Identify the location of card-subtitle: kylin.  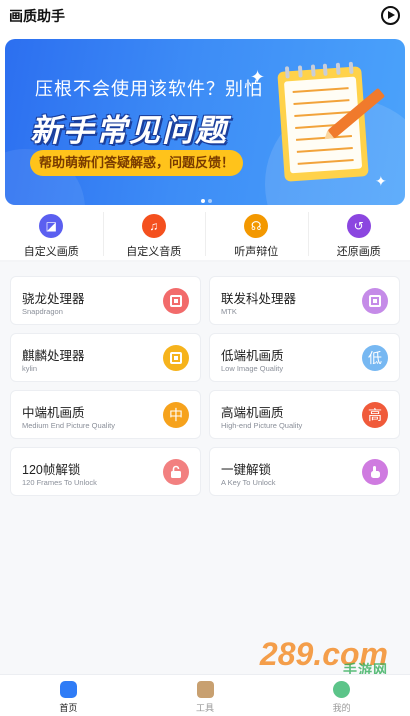
(30, 368).